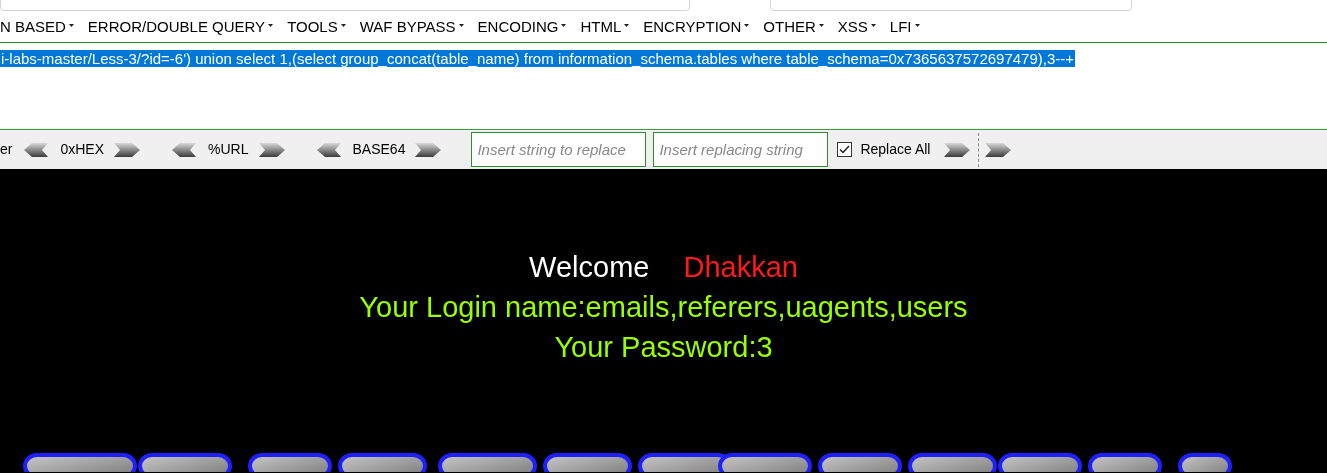 Image resolution: width=1327 pixels, height=473 pixels. I want to click on menu-item: LFI, so click(904, 27).